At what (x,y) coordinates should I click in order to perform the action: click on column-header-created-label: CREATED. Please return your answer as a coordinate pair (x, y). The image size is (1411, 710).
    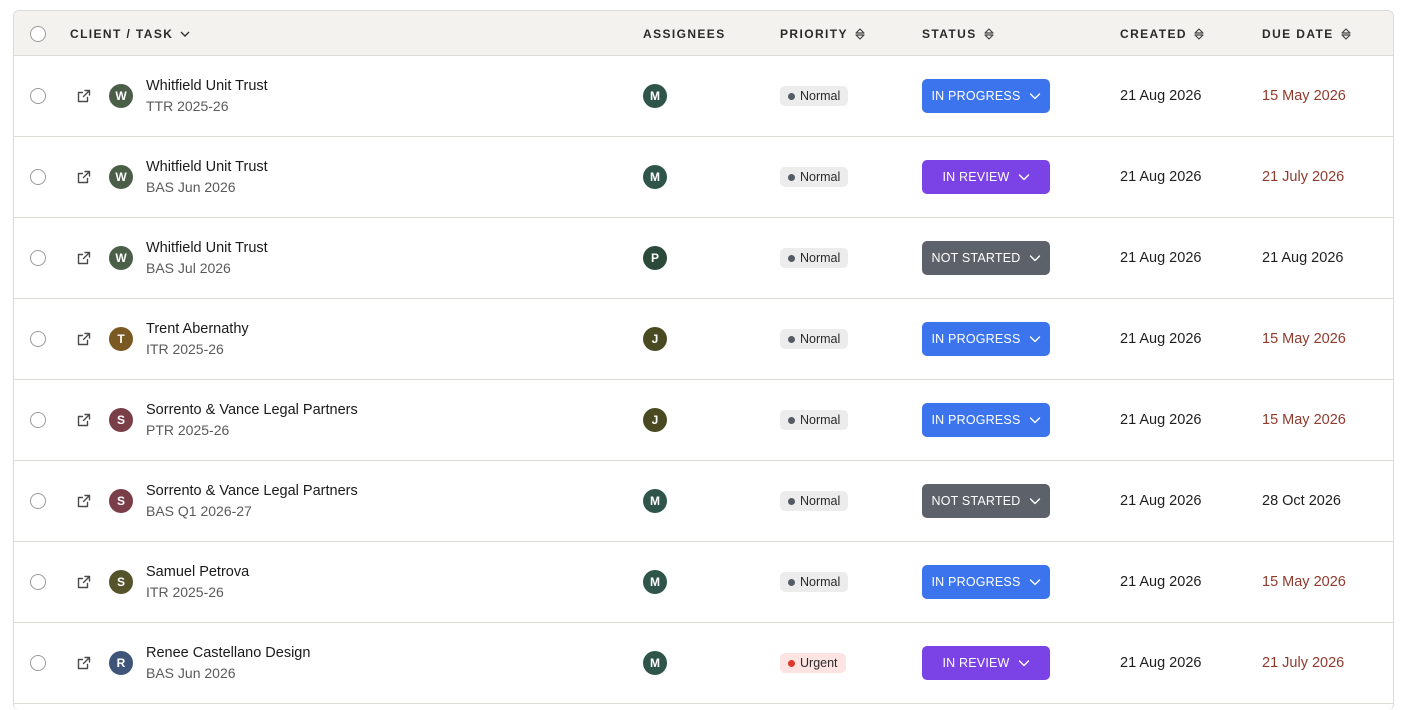
    Looking at the image, I should click on (1153, 33).